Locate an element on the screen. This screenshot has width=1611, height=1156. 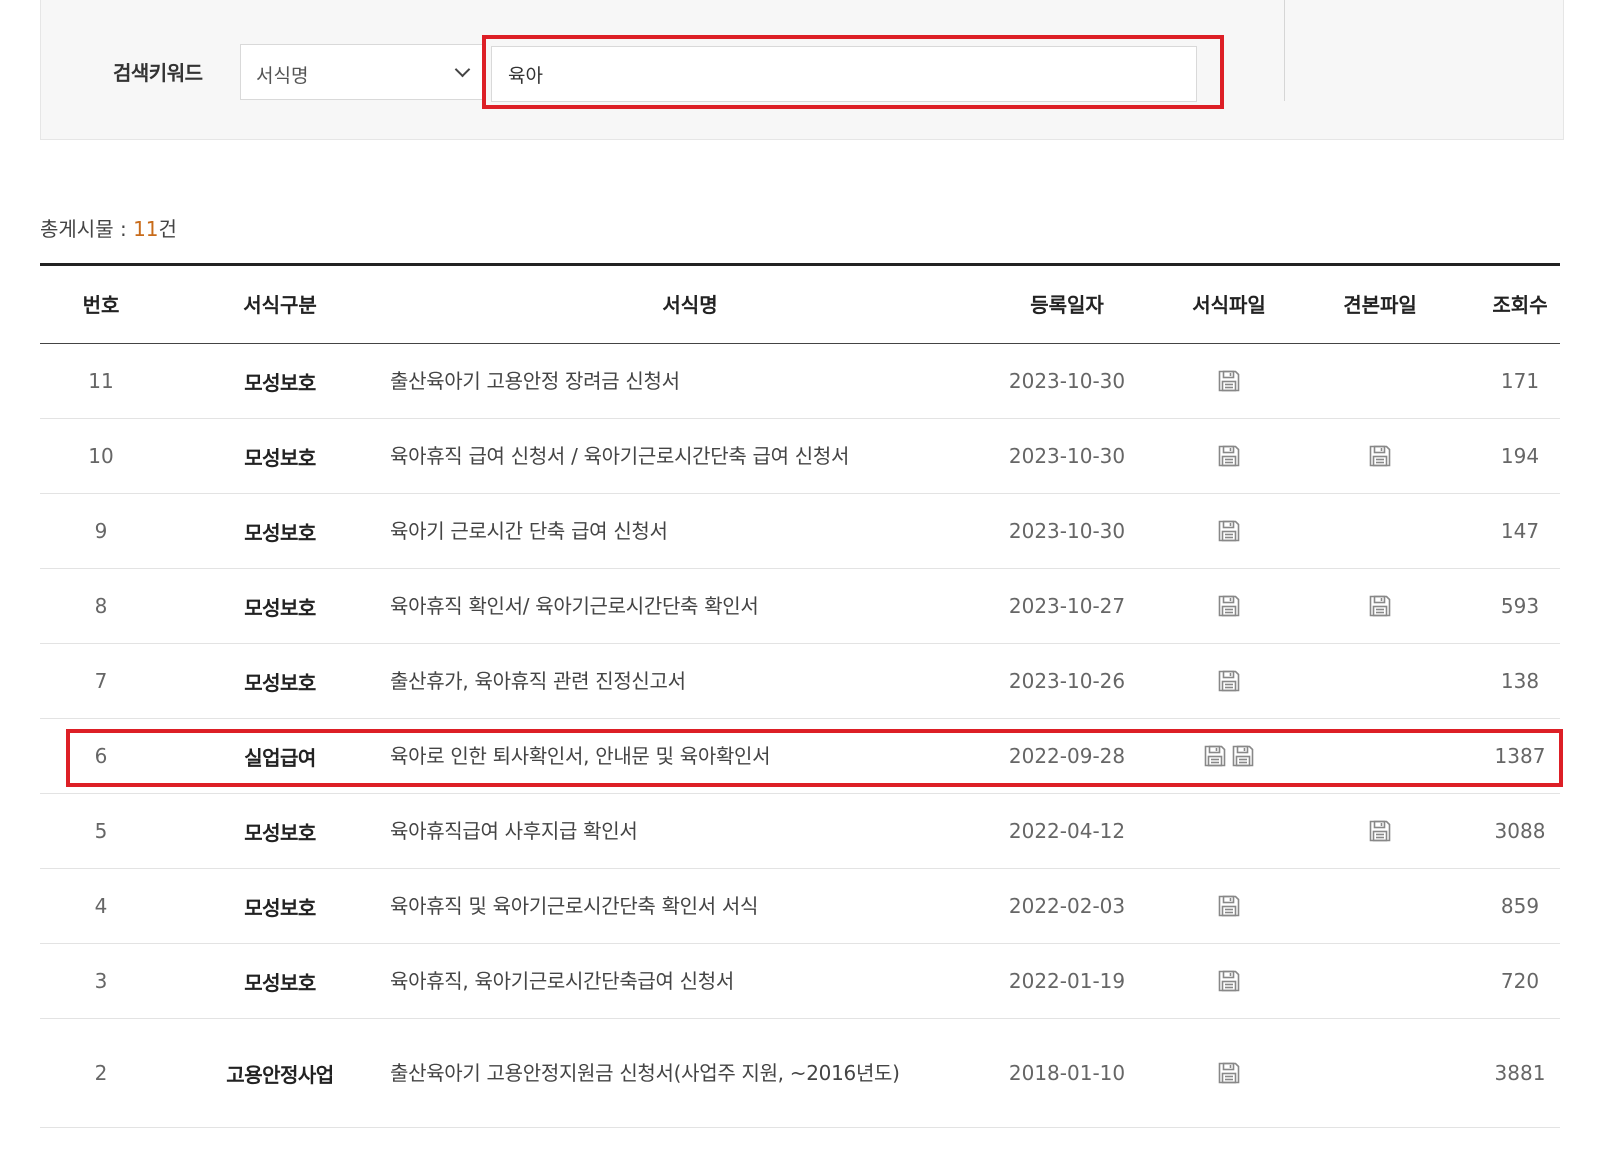
row-number: 2 is located at coordinates (101, 1073).